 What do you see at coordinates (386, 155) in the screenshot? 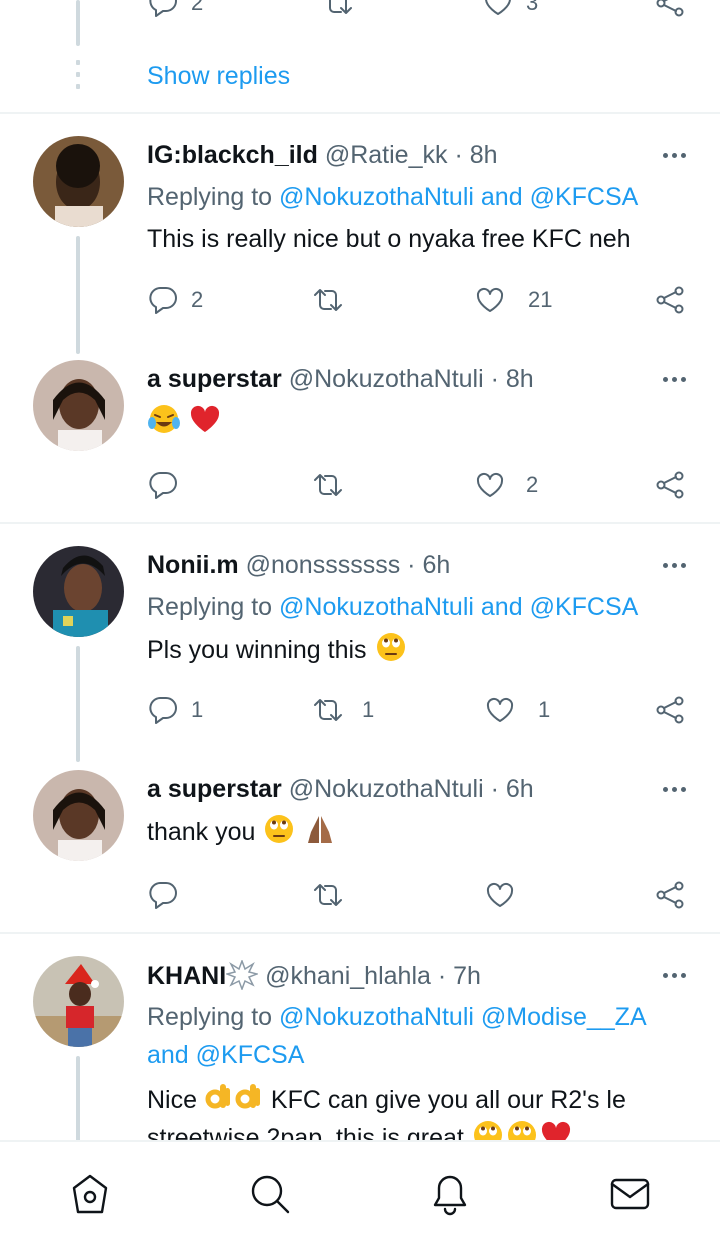
I see `handle: @Ratie_kk` at bounding box center [386, 155].